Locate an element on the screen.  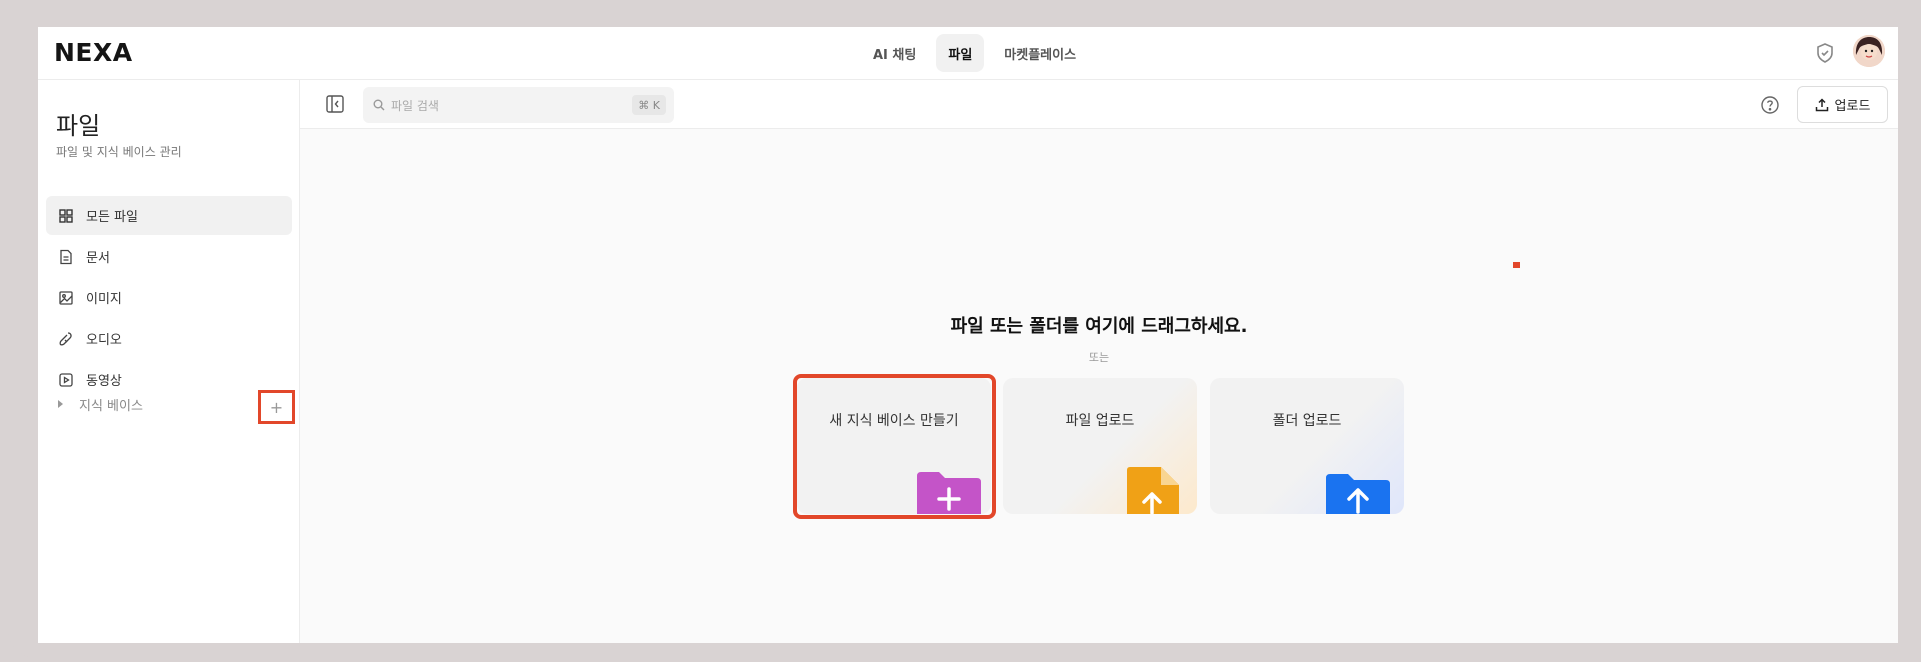
sidebar-item-images: 이미지 is located at coordinates (169, 297).